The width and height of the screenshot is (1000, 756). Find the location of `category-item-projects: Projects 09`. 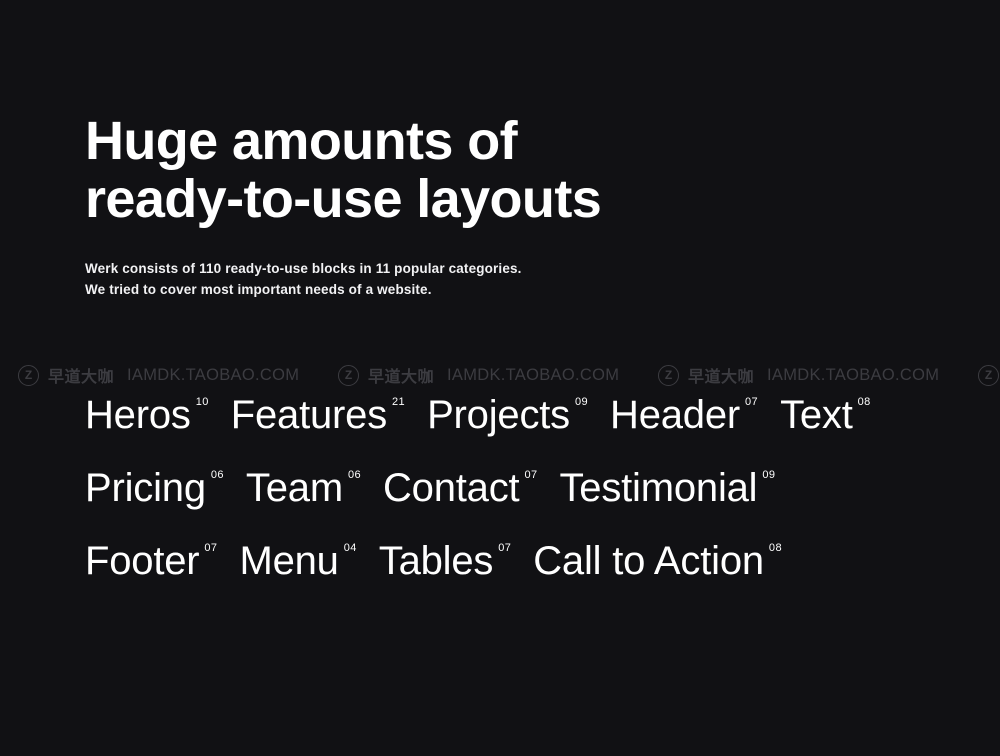

category-item-projects: Projects 09 is located at coordinates (507, 415).